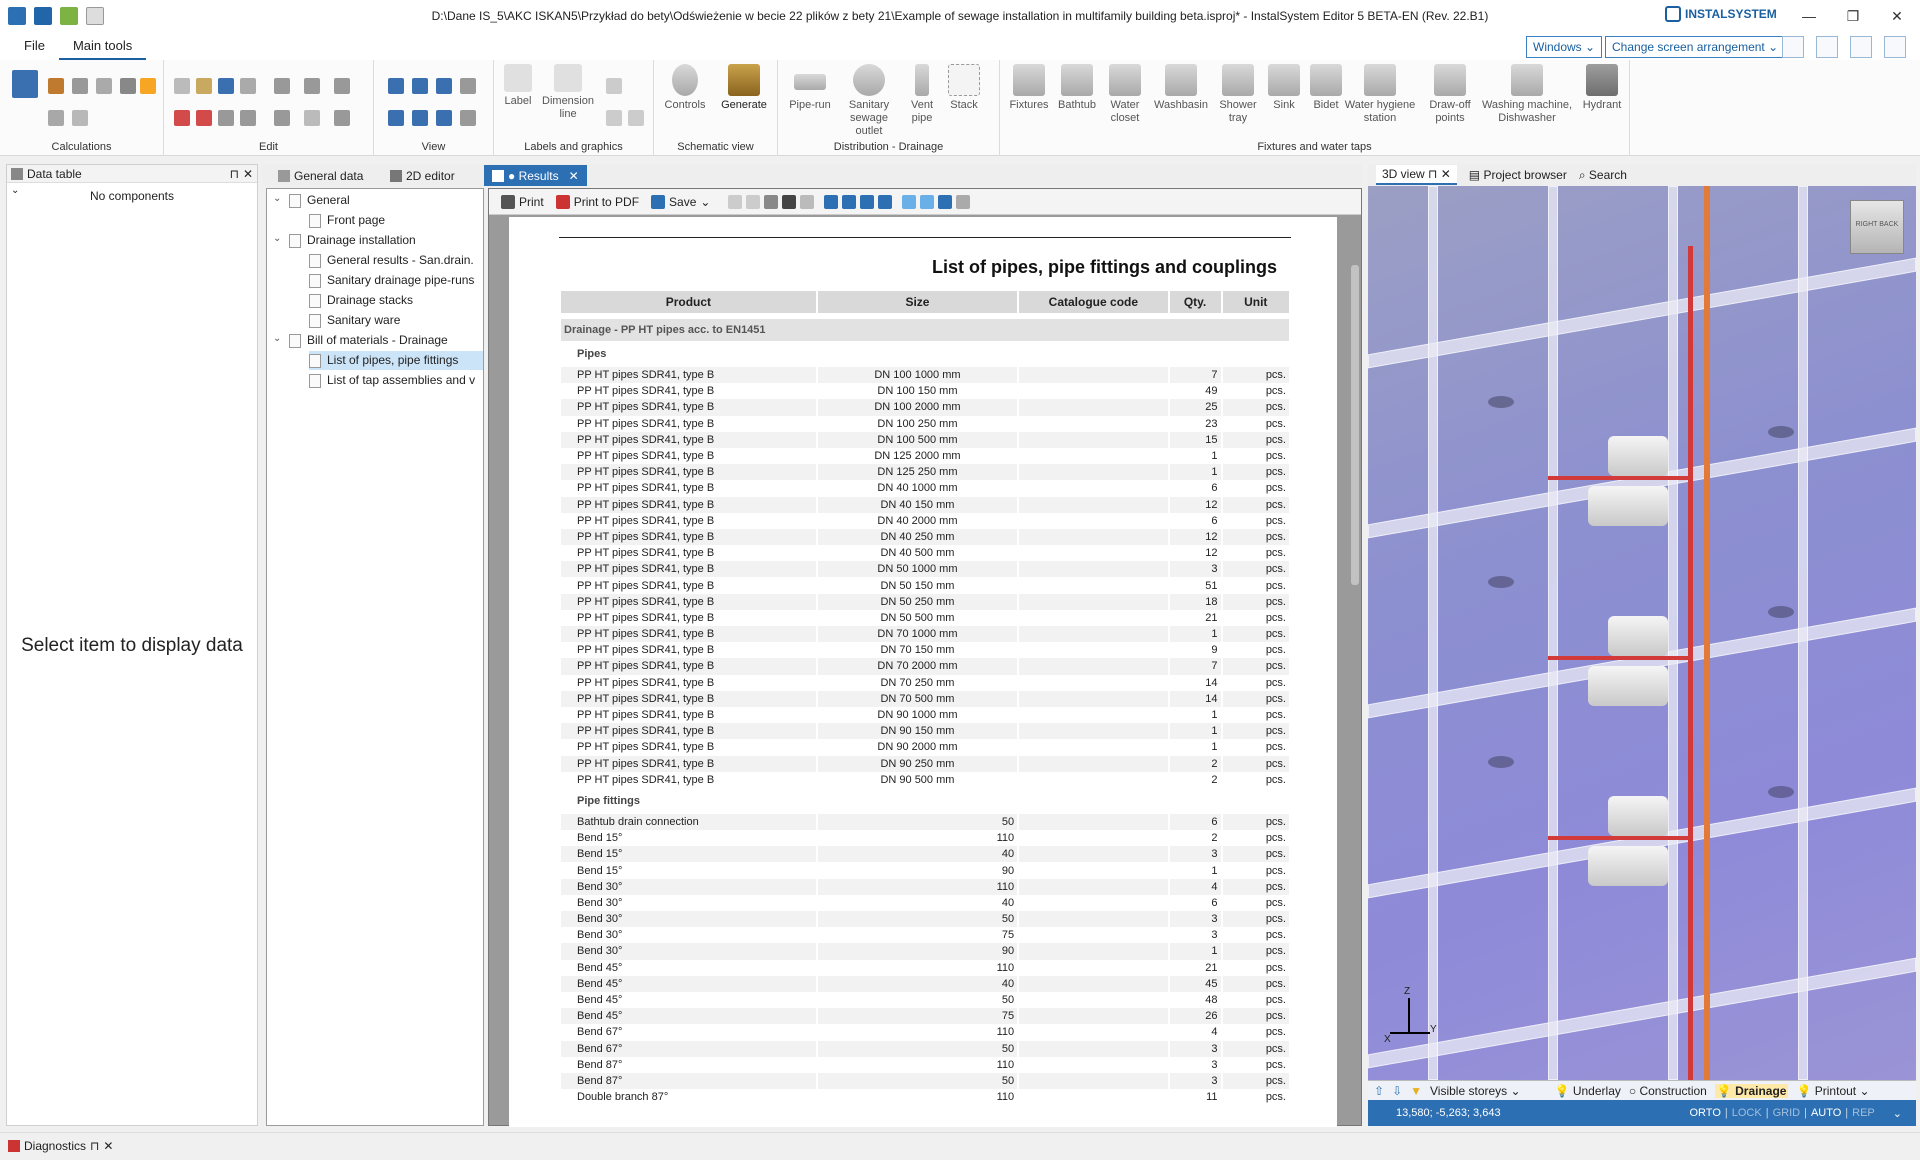 The height and width of the screenshot is (1160, 1920). I want to click on zoom-window-icon, so click(444, 86).